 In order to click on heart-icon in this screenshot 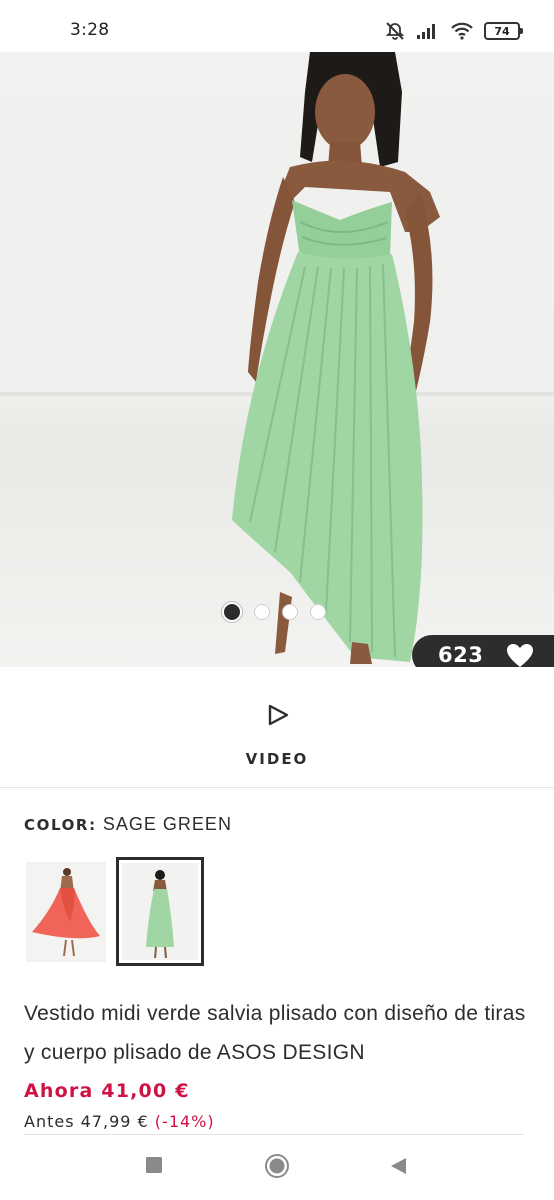, I will do `click(520, 655)`.